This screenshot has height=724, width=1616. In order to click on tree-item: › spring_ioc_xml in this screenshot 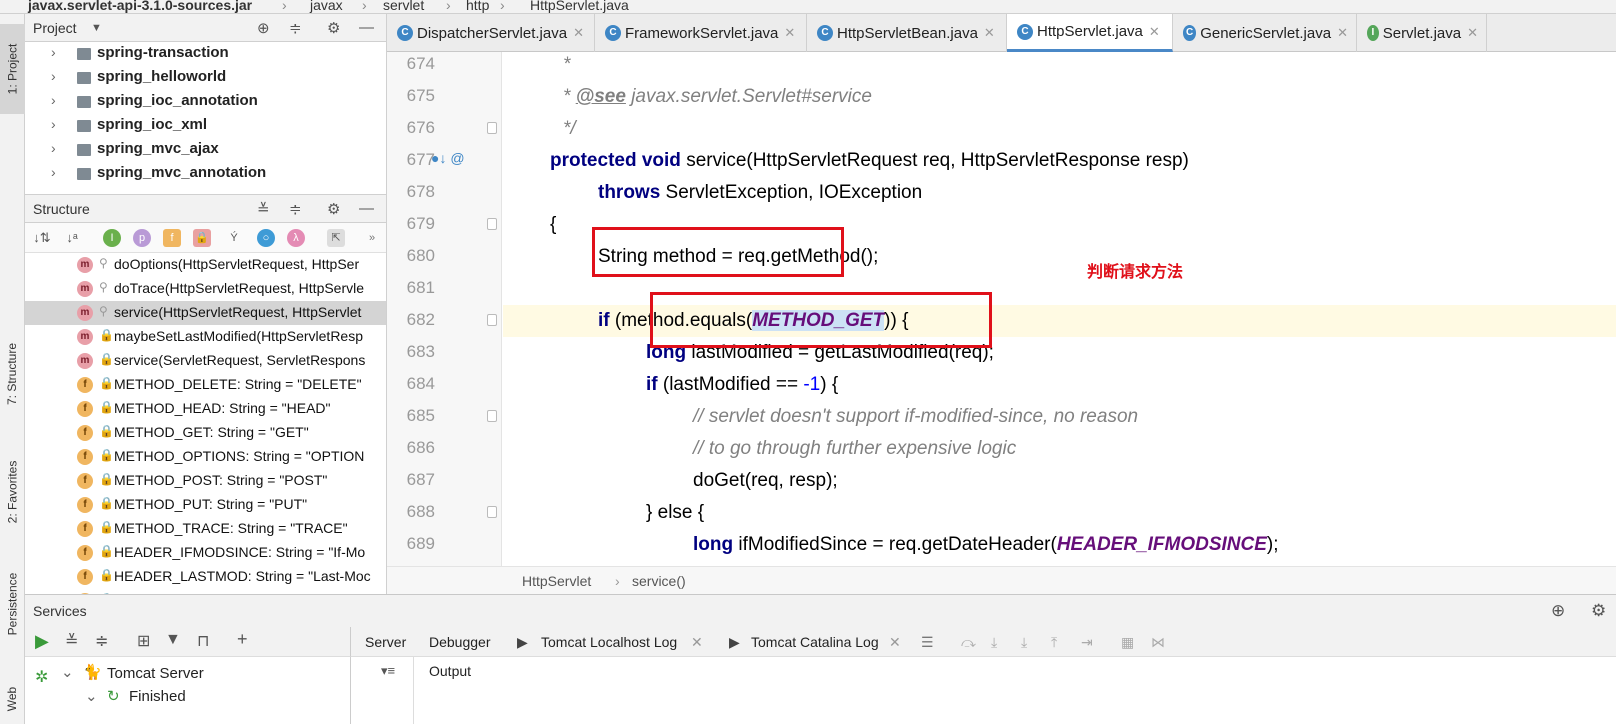, I will do `click(205, 126)`.